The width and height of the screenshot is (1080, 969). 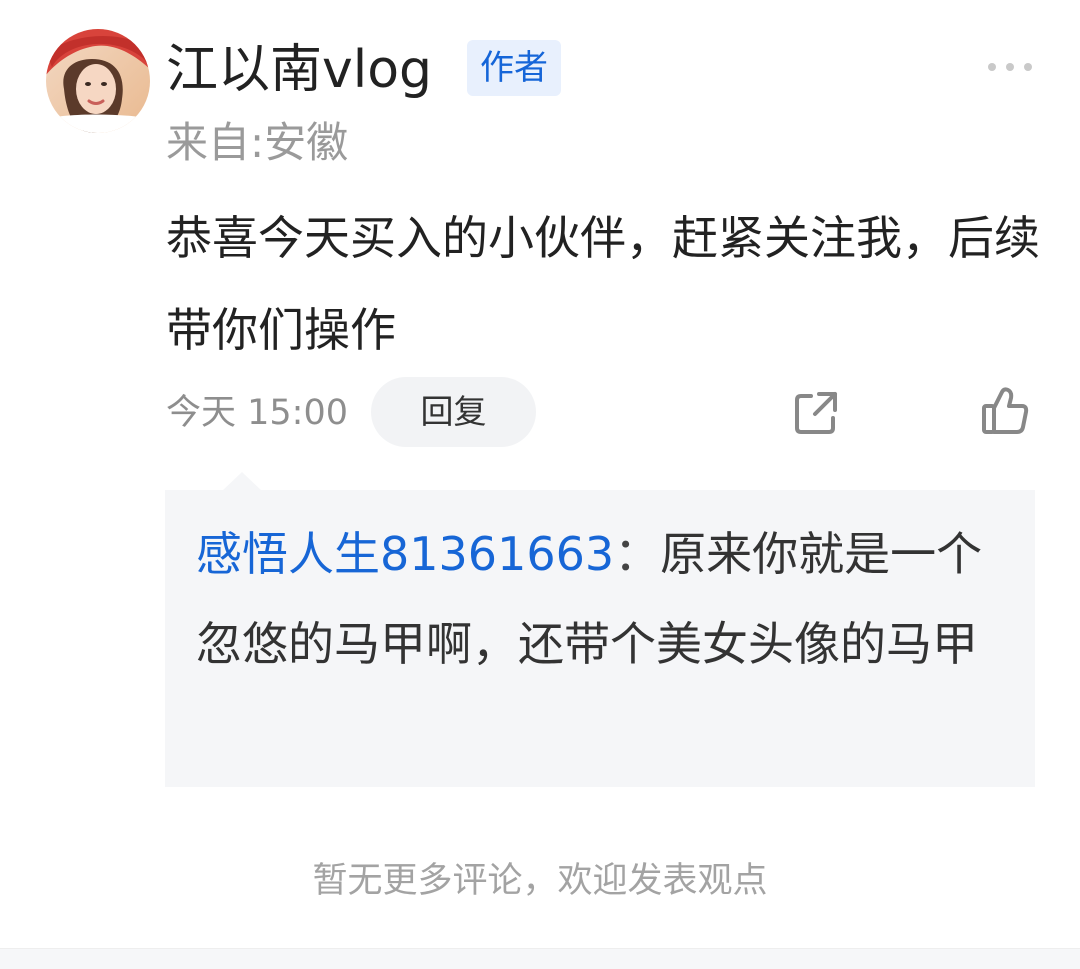 What do you see at coordinates (514, 68) in the screenshot?
I see `author-badge: 作者` at bounding box center [514, 68].